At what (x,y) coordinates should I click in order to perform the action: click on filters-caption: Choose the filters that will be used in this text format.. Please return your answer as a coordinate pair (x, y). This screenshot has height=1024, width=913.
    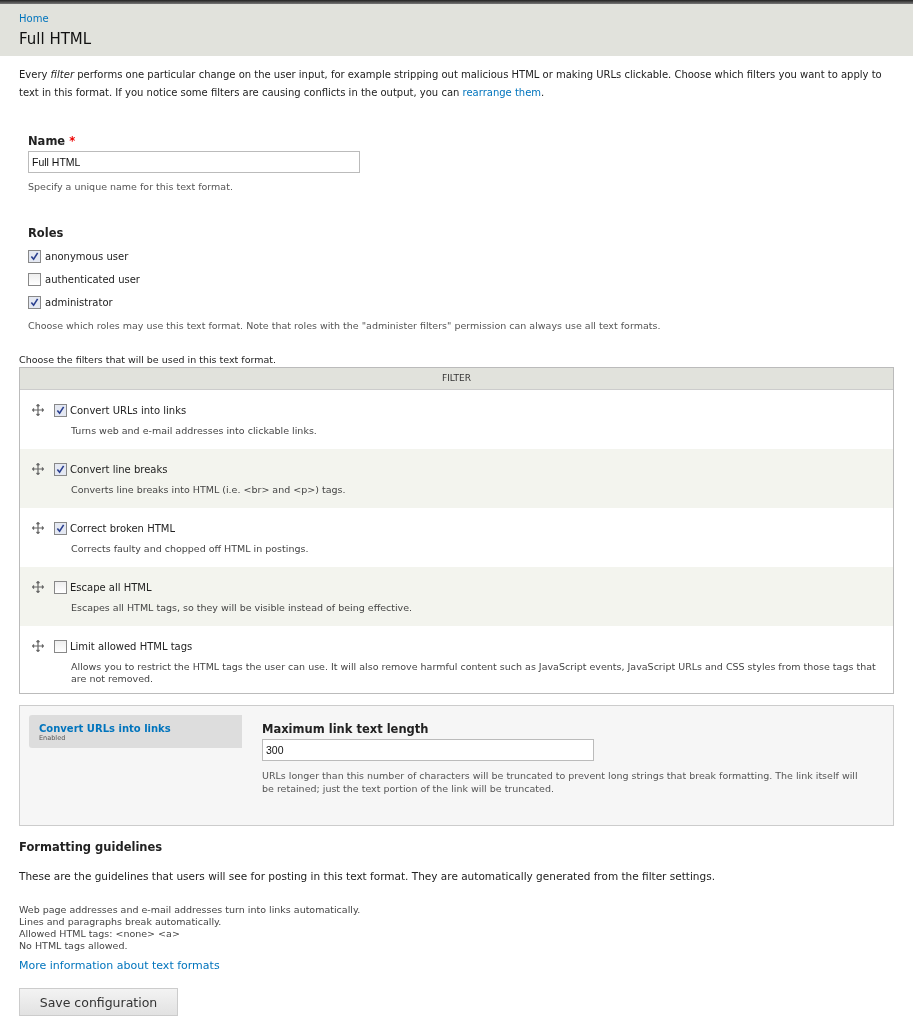
    Looking at the image, I should click on (148, 359).